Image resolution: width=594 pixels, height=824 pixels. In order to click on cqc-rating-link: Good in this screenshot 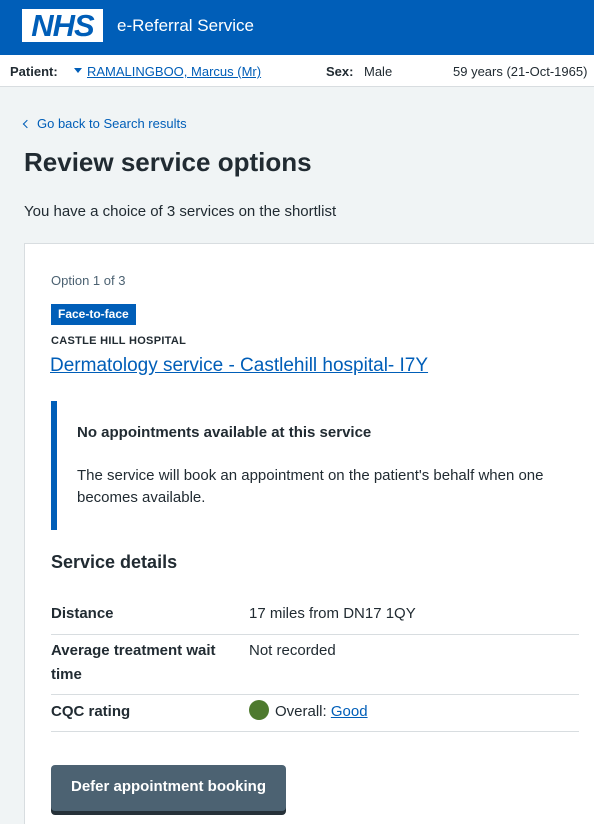, I will do `click(349, 711)`.